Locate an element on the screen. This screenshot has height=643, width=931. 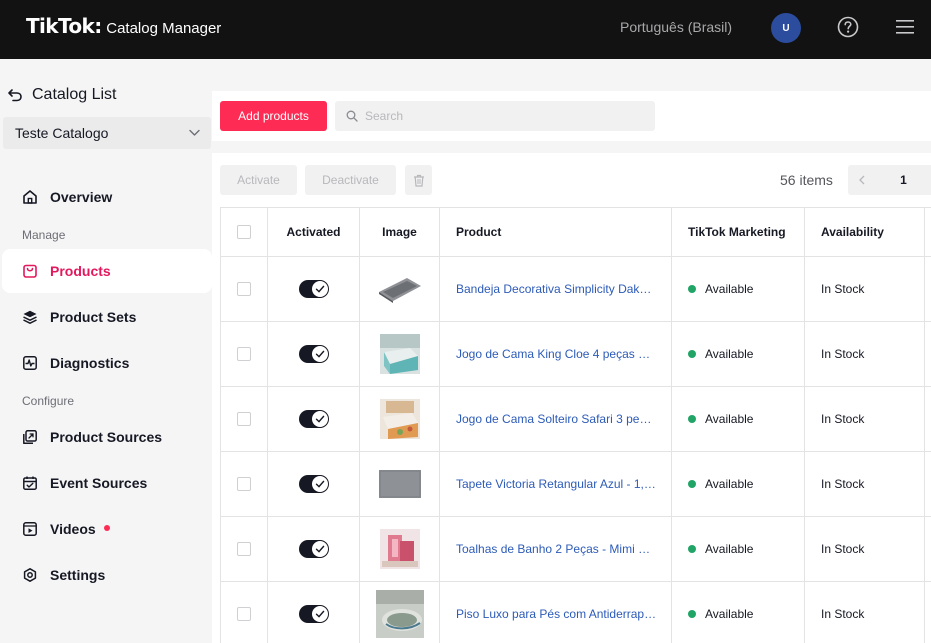
calendar-icon is located at coordinates (30, 483).